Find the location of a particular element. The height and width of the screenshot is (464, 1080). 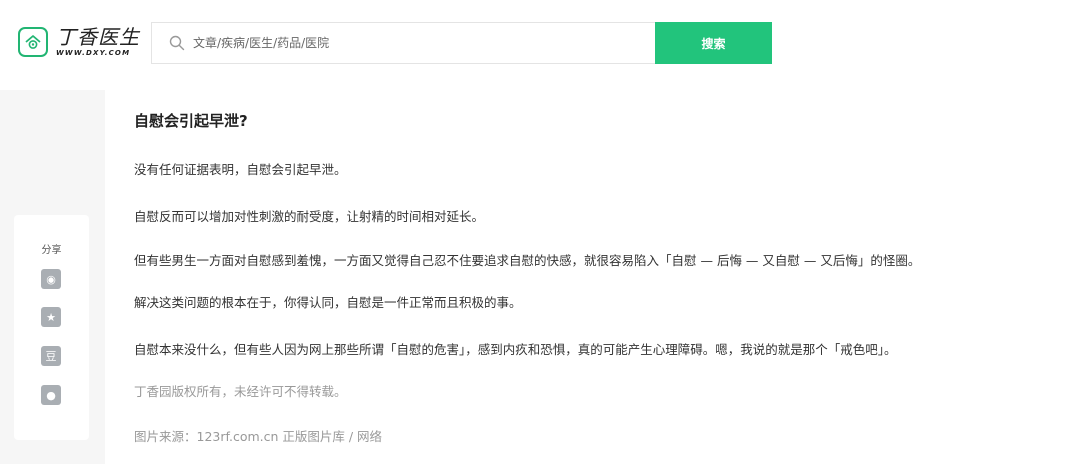

article-title: 自慰会引起早泄? is located at coordinates (191, 121).